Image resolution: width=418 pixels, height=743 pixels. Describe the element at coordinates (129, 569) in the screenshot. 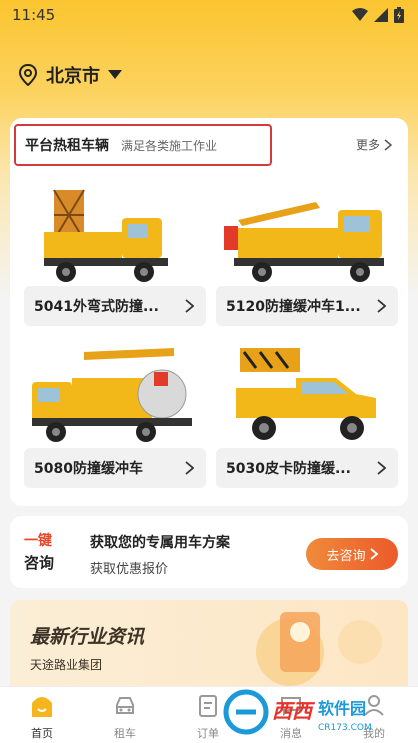

I see `consult-subline: 获取优惠报价` at that location.